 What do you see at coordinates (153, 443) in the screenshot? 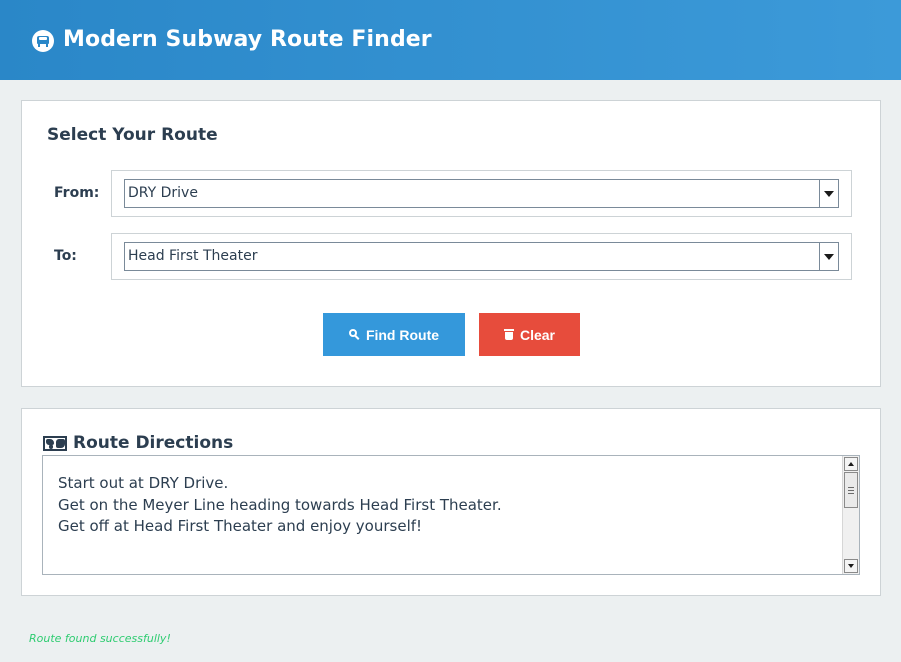
I see `directions-title: Route Directions` at bounding box center [153, 443].